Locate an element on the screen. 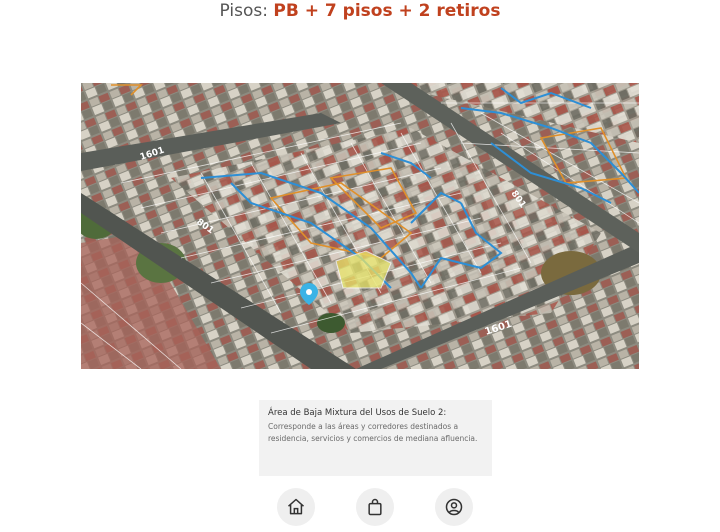  nav-profile-button is located at coordinates (454, 507).